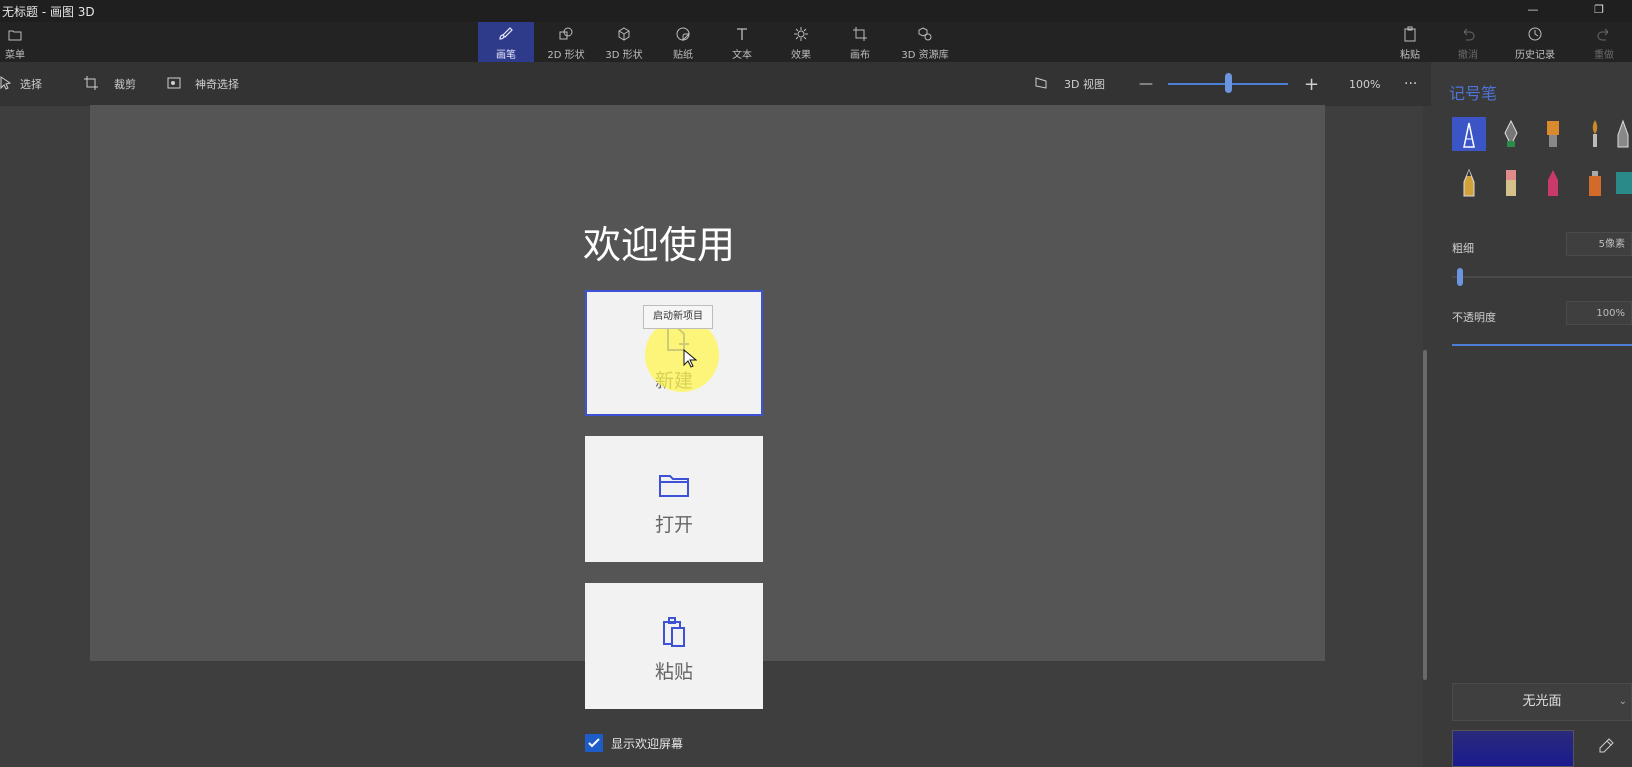 This screenshot has width=1632, height=767. Describe the element at coordinates (1228, 83) in the screenshot. I see `zoom-slider-thumb` at that location.